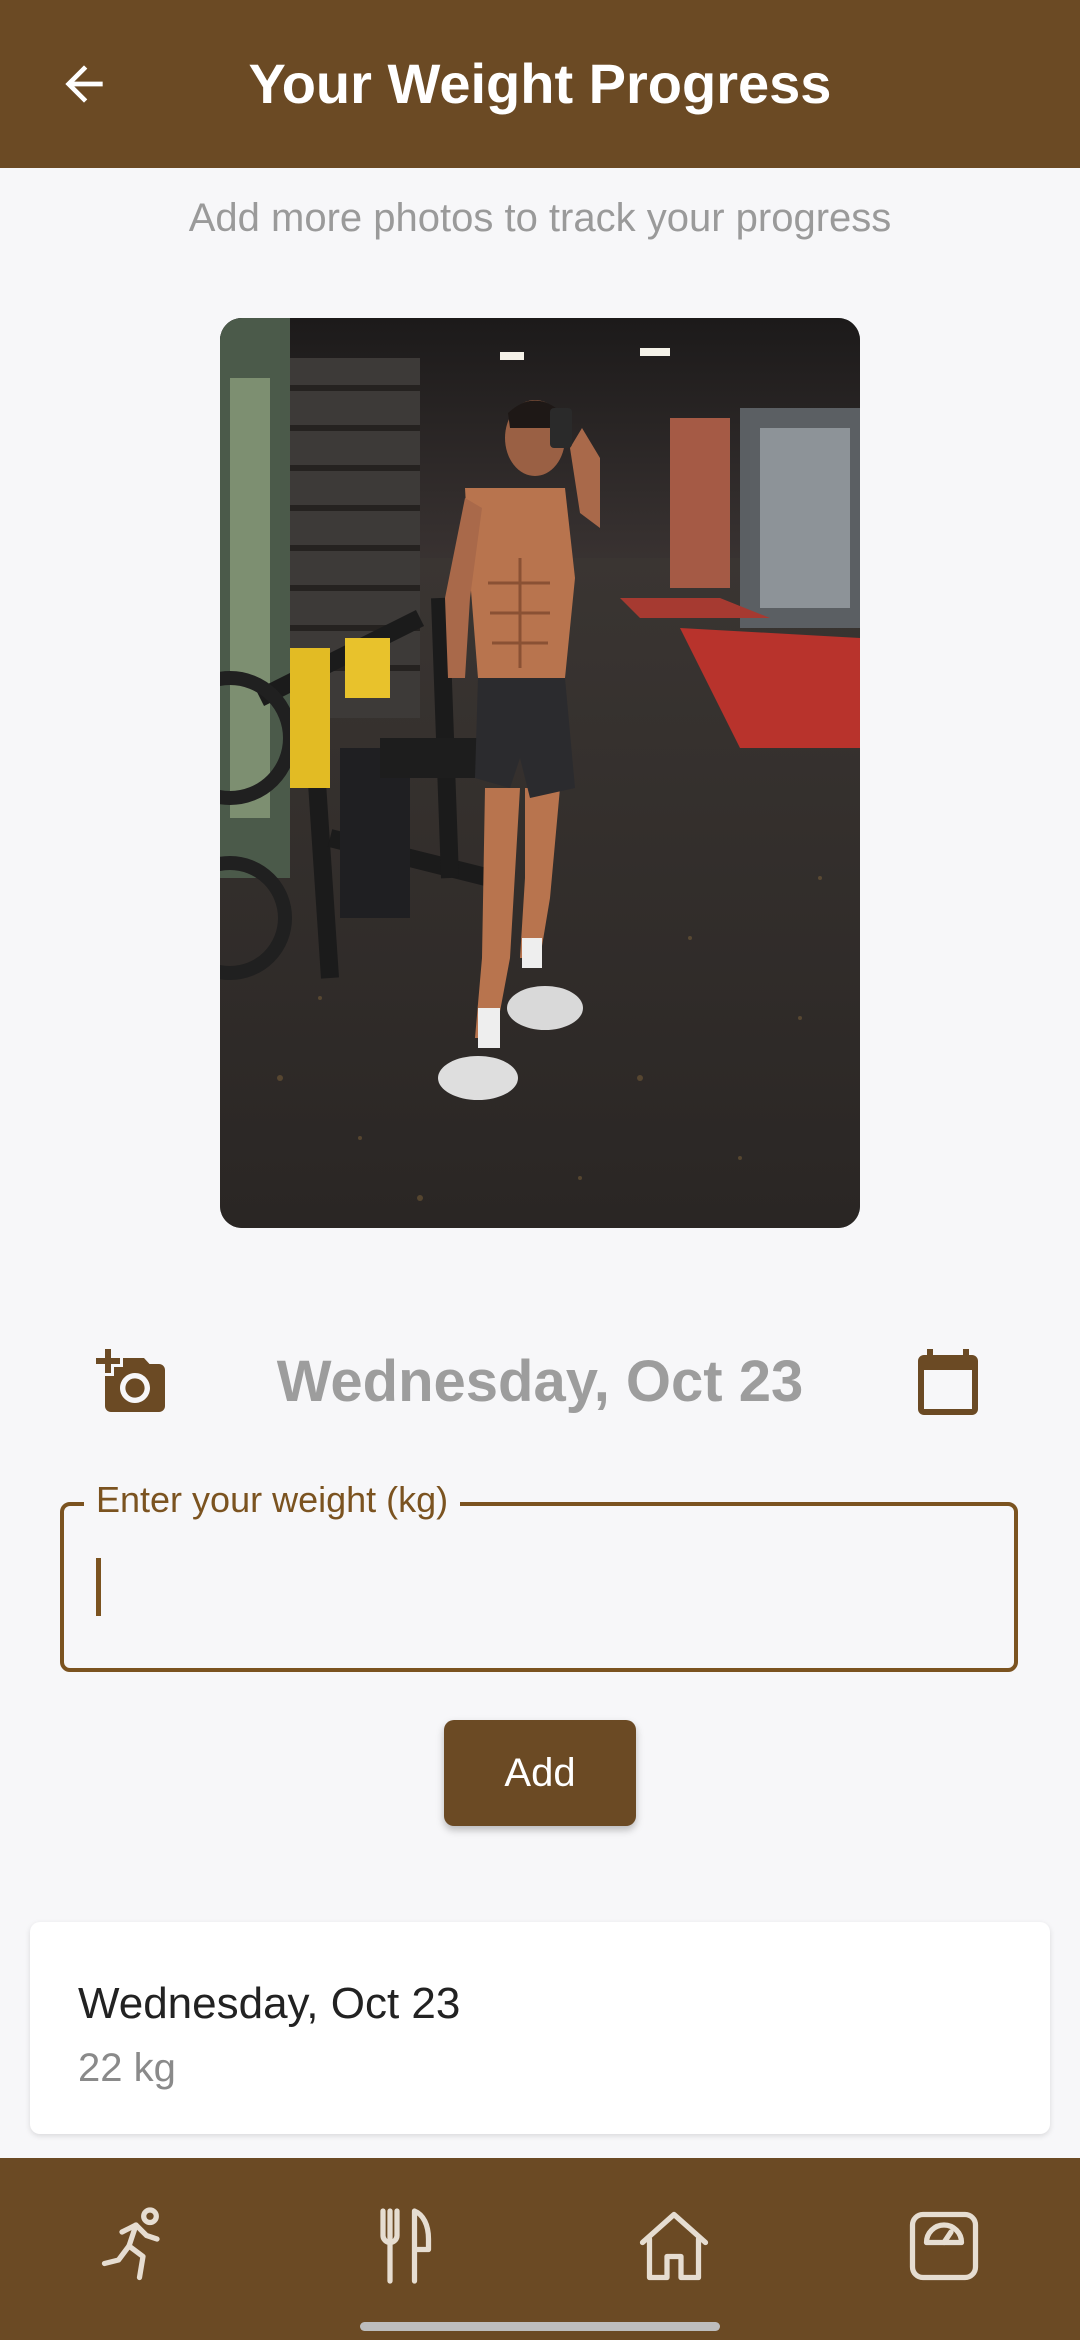 The height and width of the screenshot is (2340, 1080). I want to click on subtitle-text: Add more photos to track your progress, so click(540, 218).